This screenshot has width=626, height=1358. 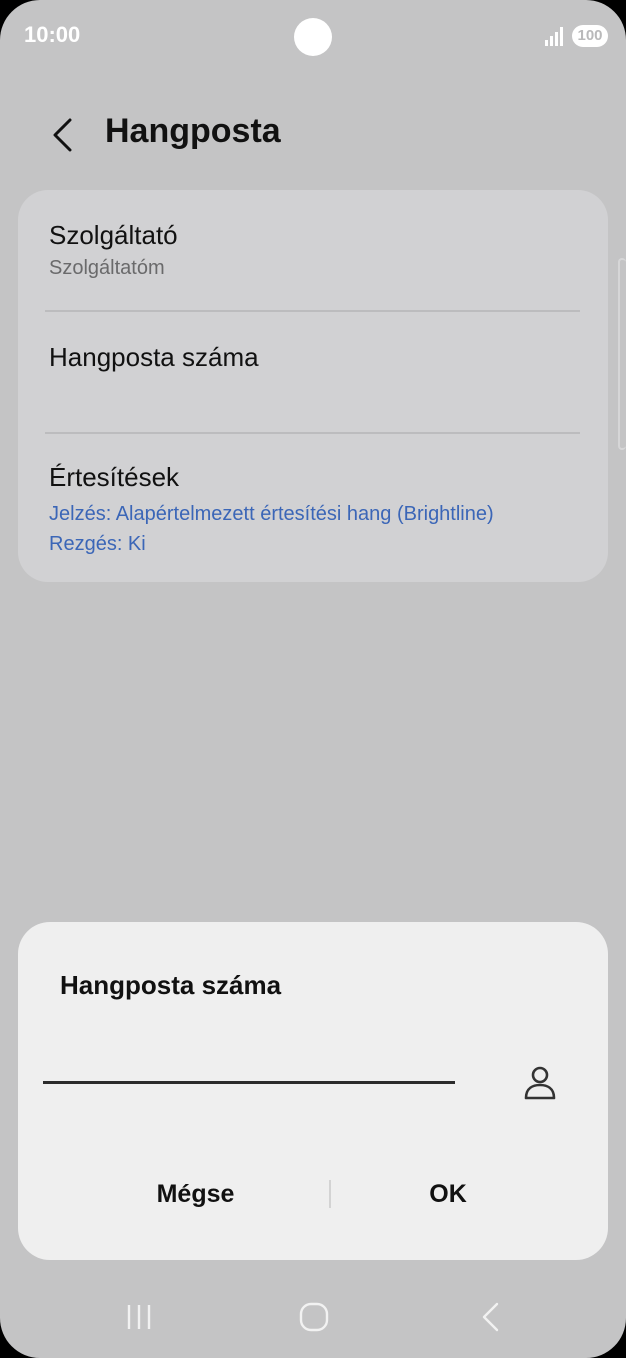 I want to click on chevron-left-icon, so click(x=62, y=135).